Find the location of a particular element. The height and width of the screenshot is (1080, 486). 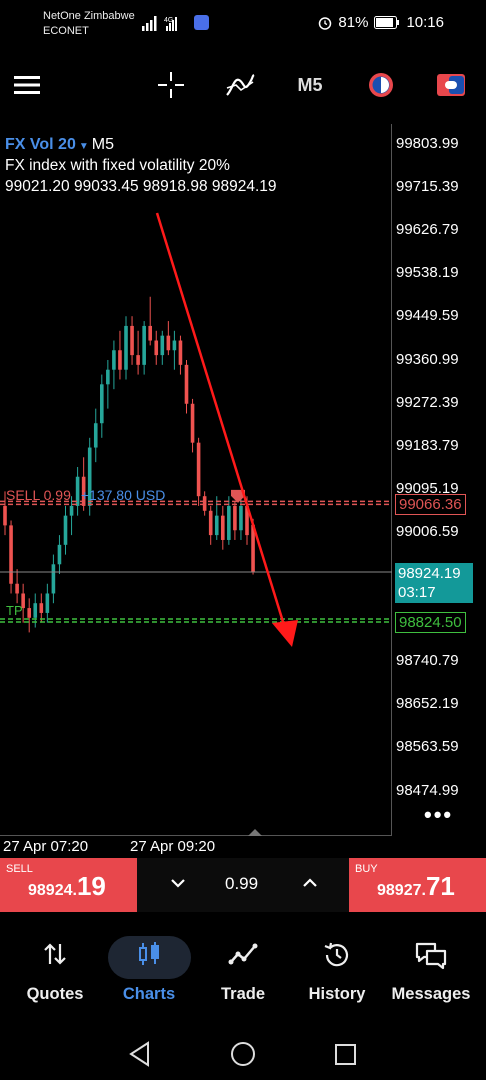

sell-price: 98924.19 is located at coordinates (67, 886).